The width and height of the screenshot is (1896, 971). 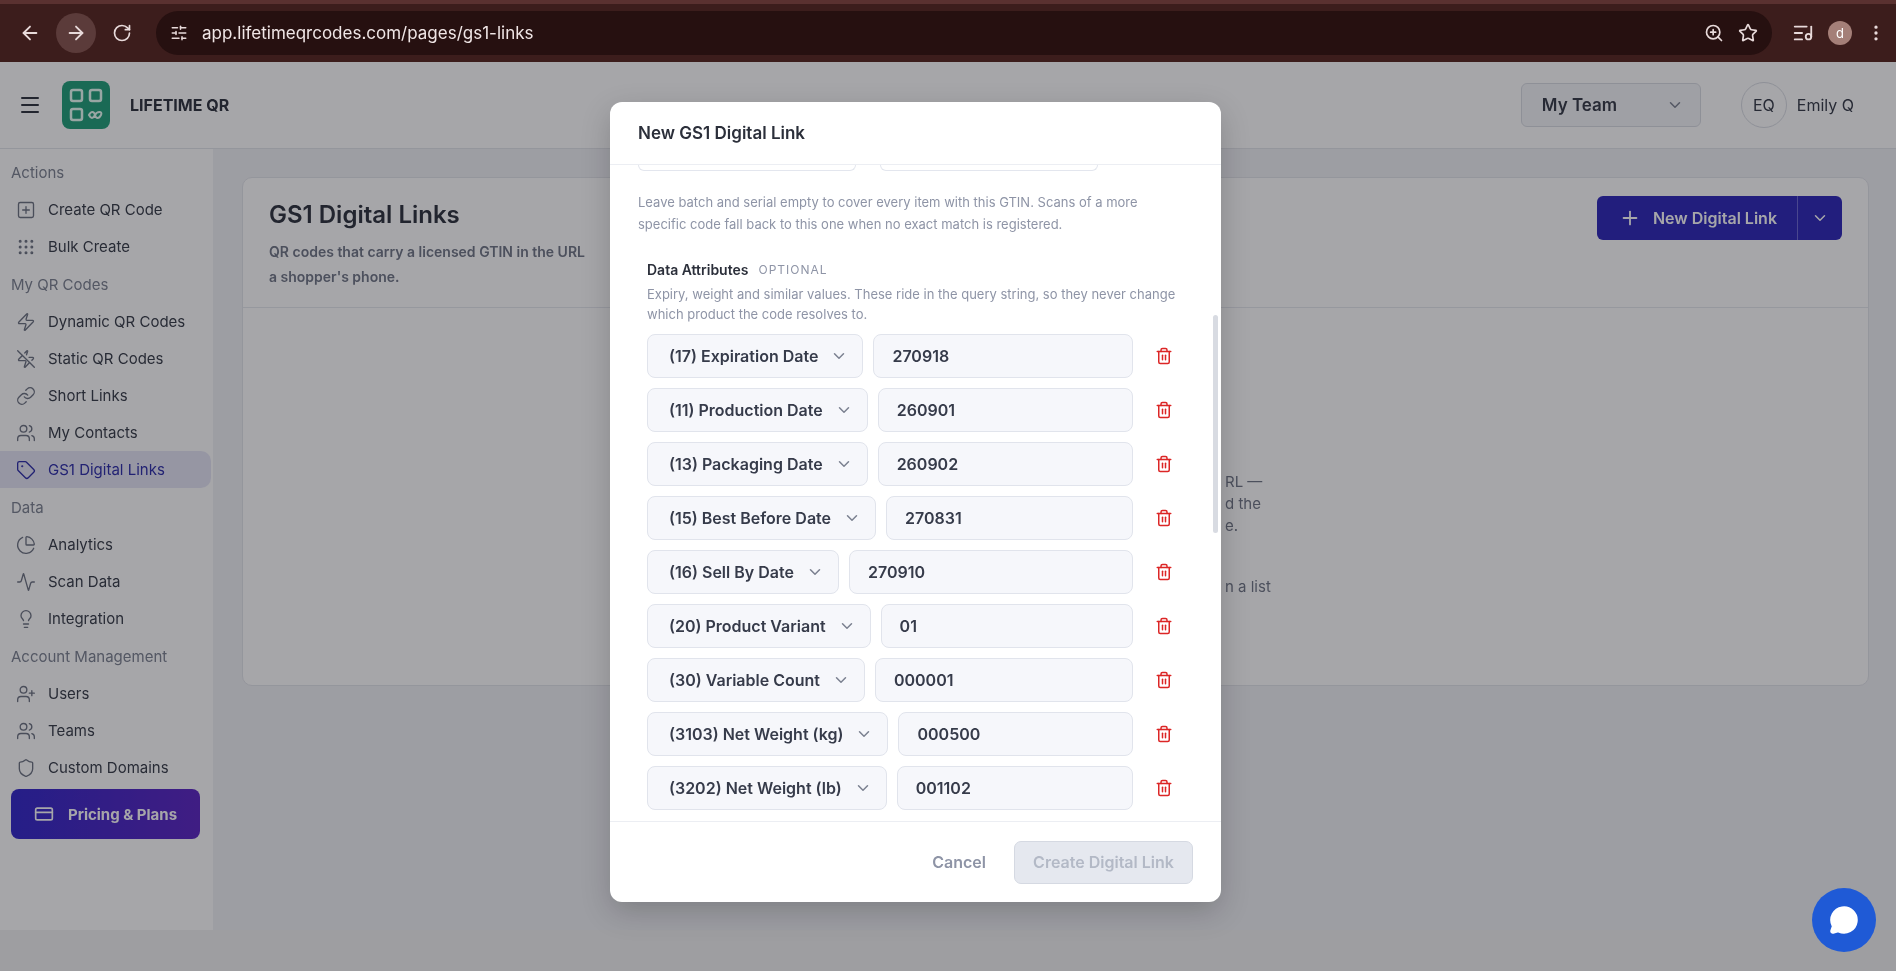 I want to click on credit-card-icon, so click(x=43, y=814).